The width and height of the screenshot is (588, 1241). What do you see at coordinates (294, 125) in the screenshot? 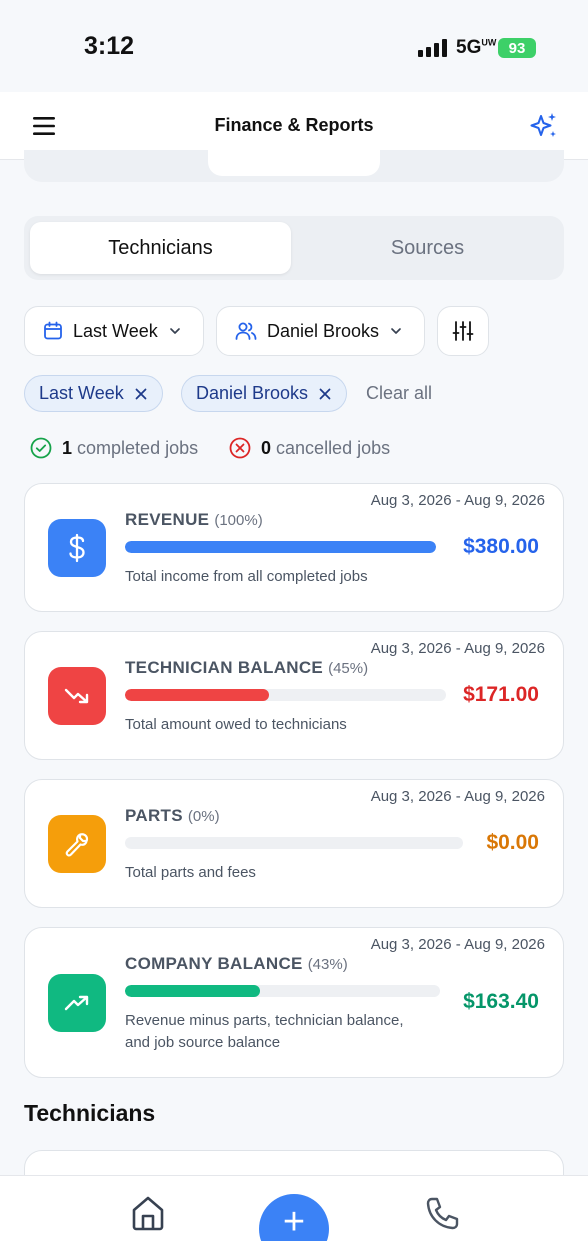
I see `page-title: Finance & Reports` at bounding box center [294, 125].